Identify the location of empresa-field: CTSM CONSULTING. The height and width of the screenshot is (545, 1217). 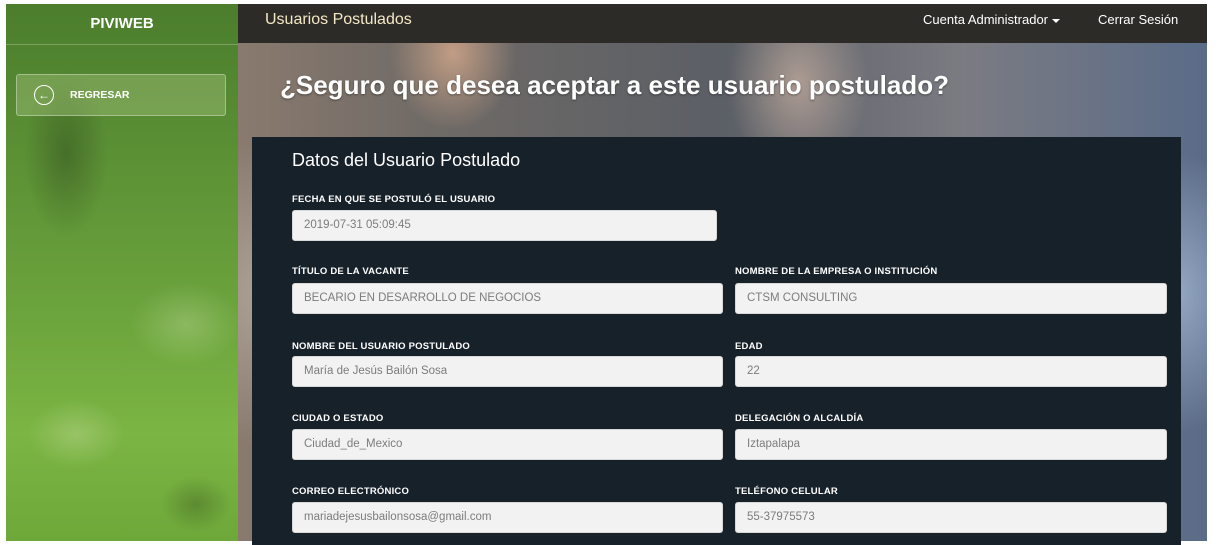
(951, 298).